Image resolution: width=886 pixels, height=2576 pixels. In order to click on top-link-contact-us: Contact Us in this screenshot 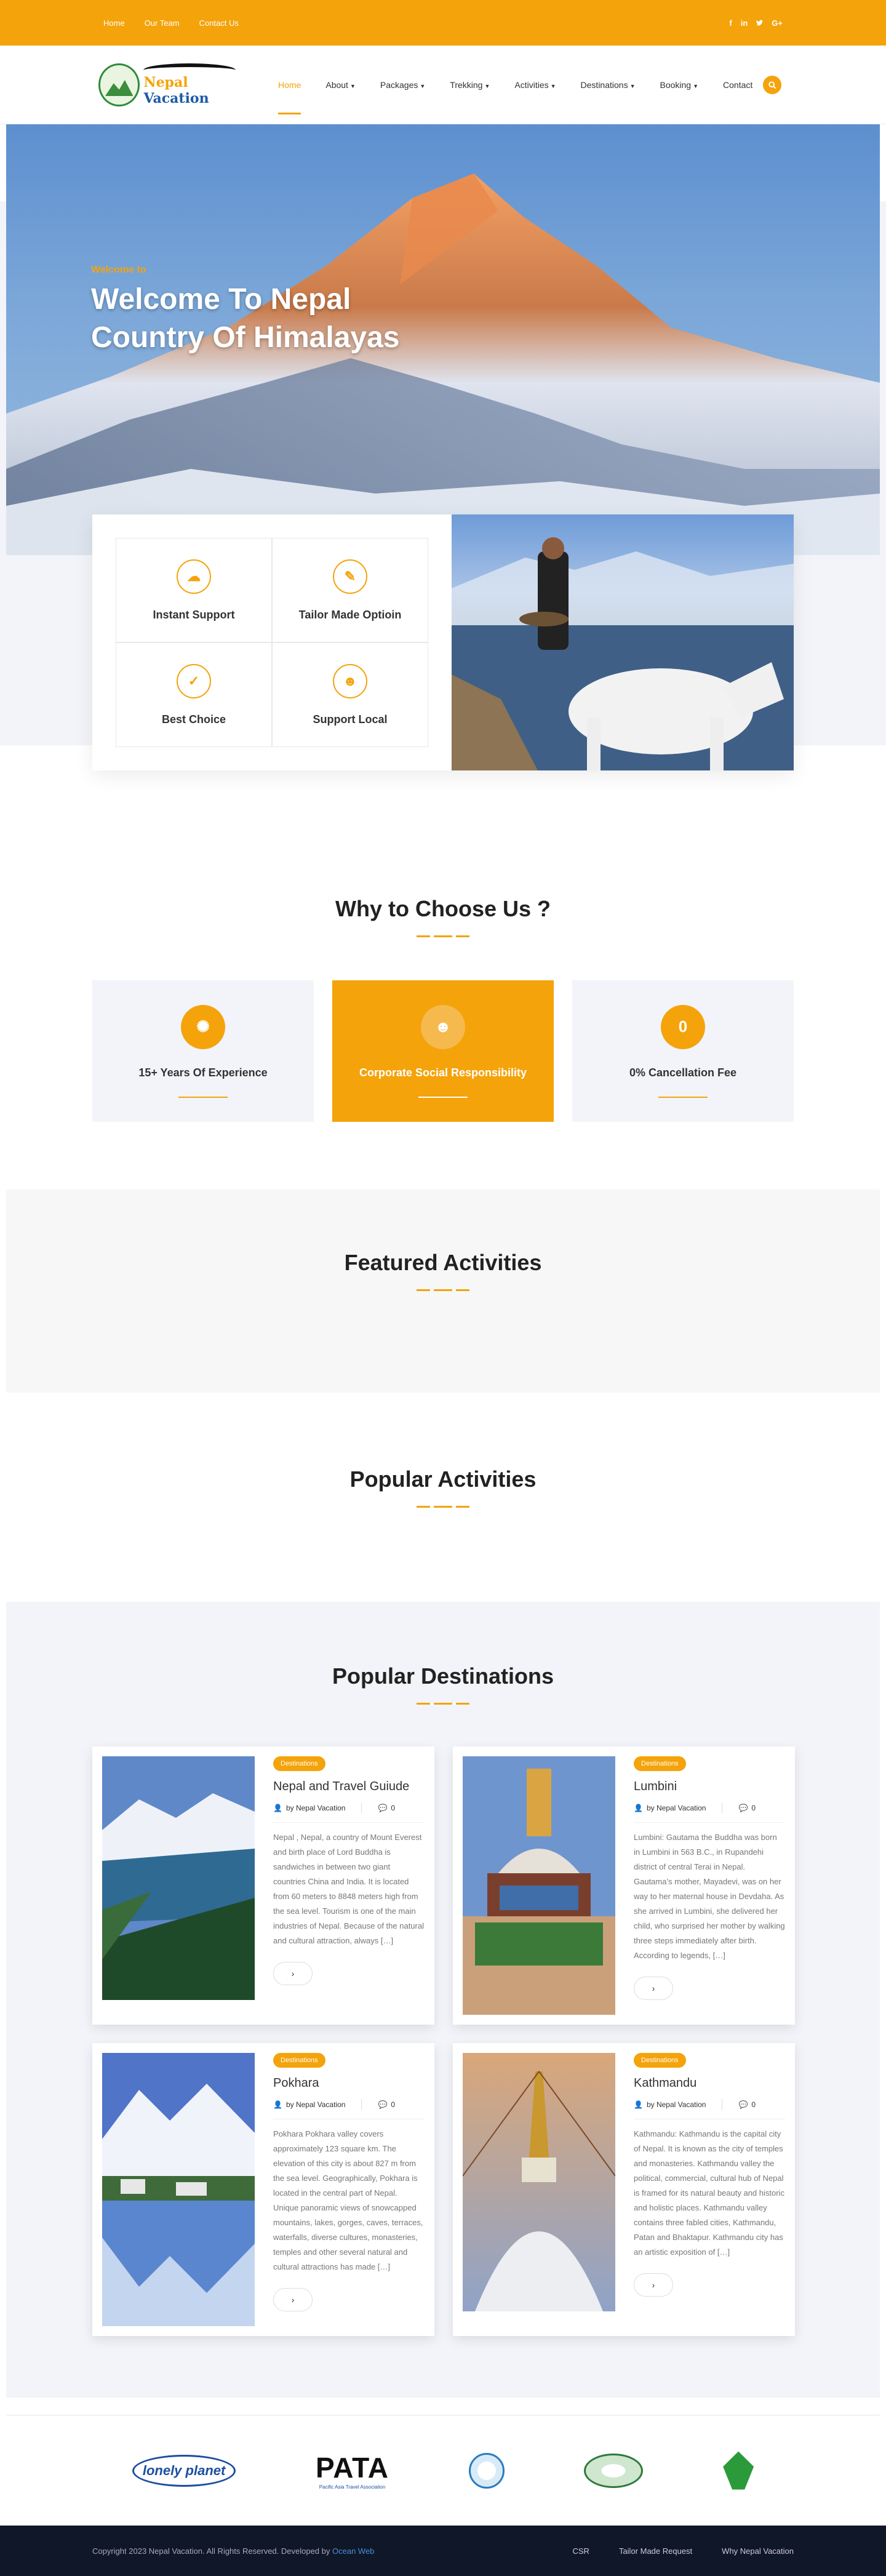, I will do `click(219, 23)`.